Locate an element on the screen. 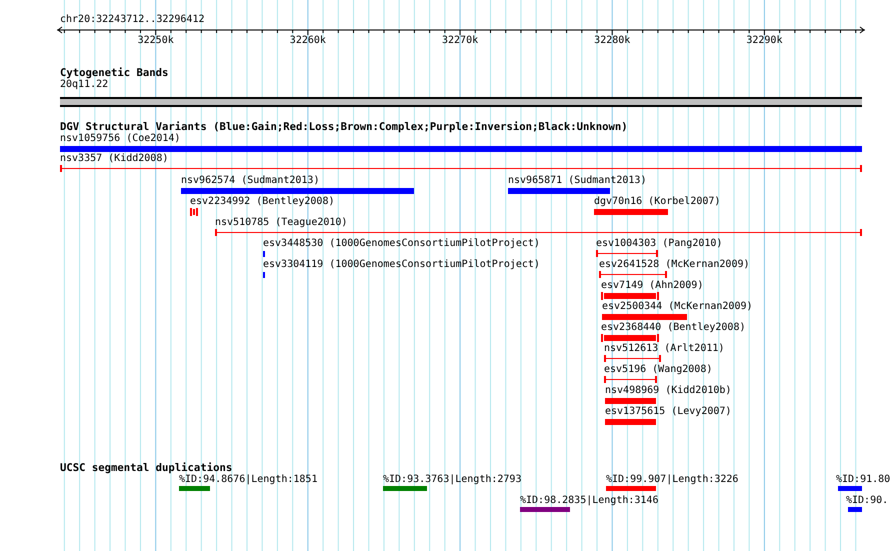 This screenshot has width=890, height=551. variant-label: esv1004303 (Pang2010) is located at coordinates (659, 244).